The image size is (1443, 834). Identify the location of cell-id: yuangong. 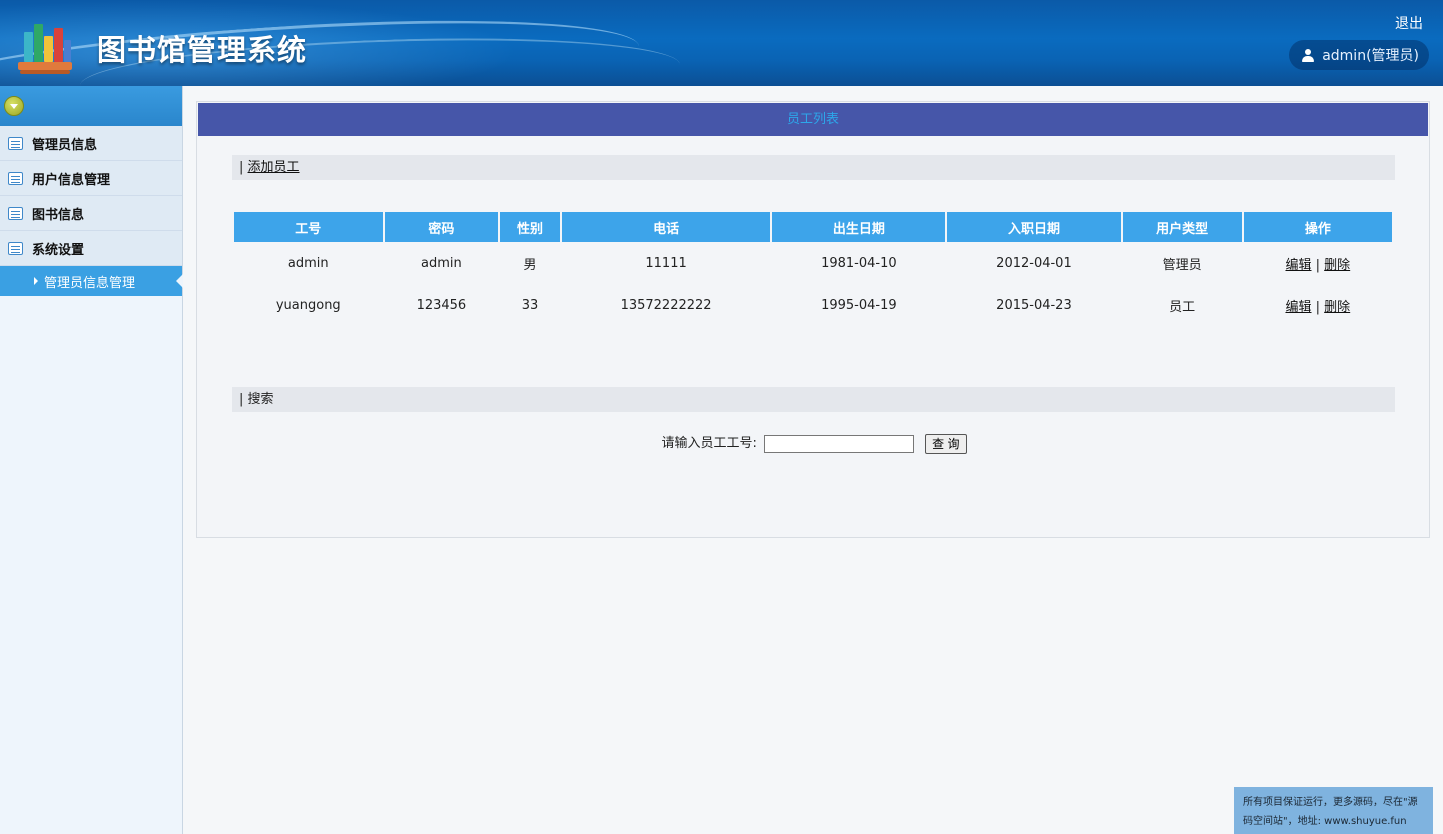
(308, 305).